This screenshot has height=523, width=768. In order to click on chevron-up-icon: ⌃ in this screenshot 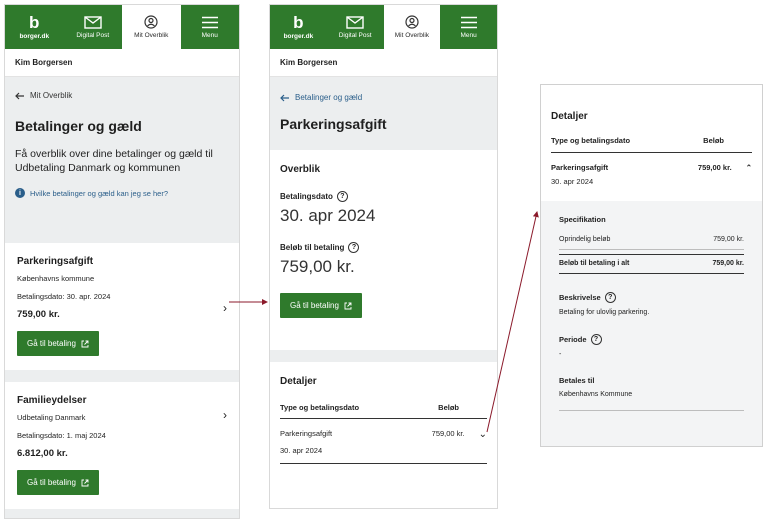, I will do `click(749, 167)`.